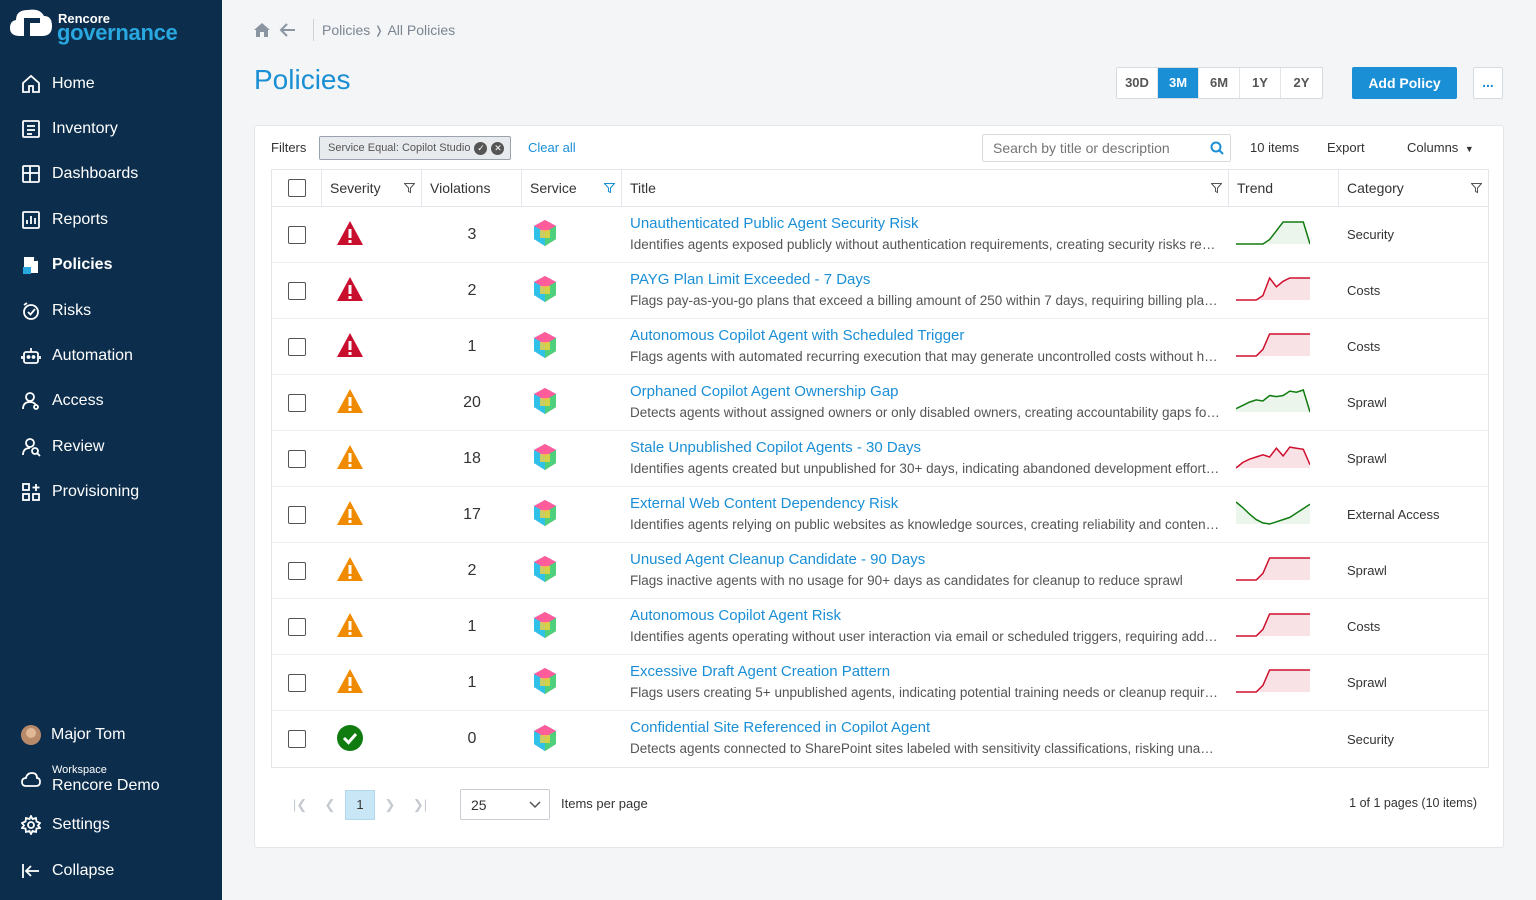  I want to click on policy-title-link: Unused Agent Cleanup Candidate - 90 Days, so click(929, 560).